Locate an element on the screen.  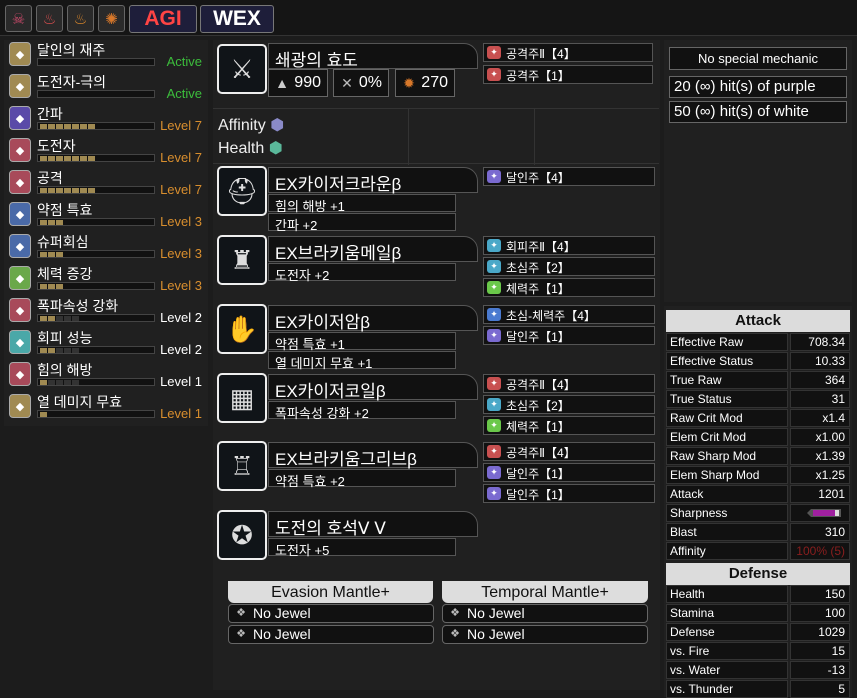
armor-piece-name: EX카이저코일β is located at coordinates (373, 387).